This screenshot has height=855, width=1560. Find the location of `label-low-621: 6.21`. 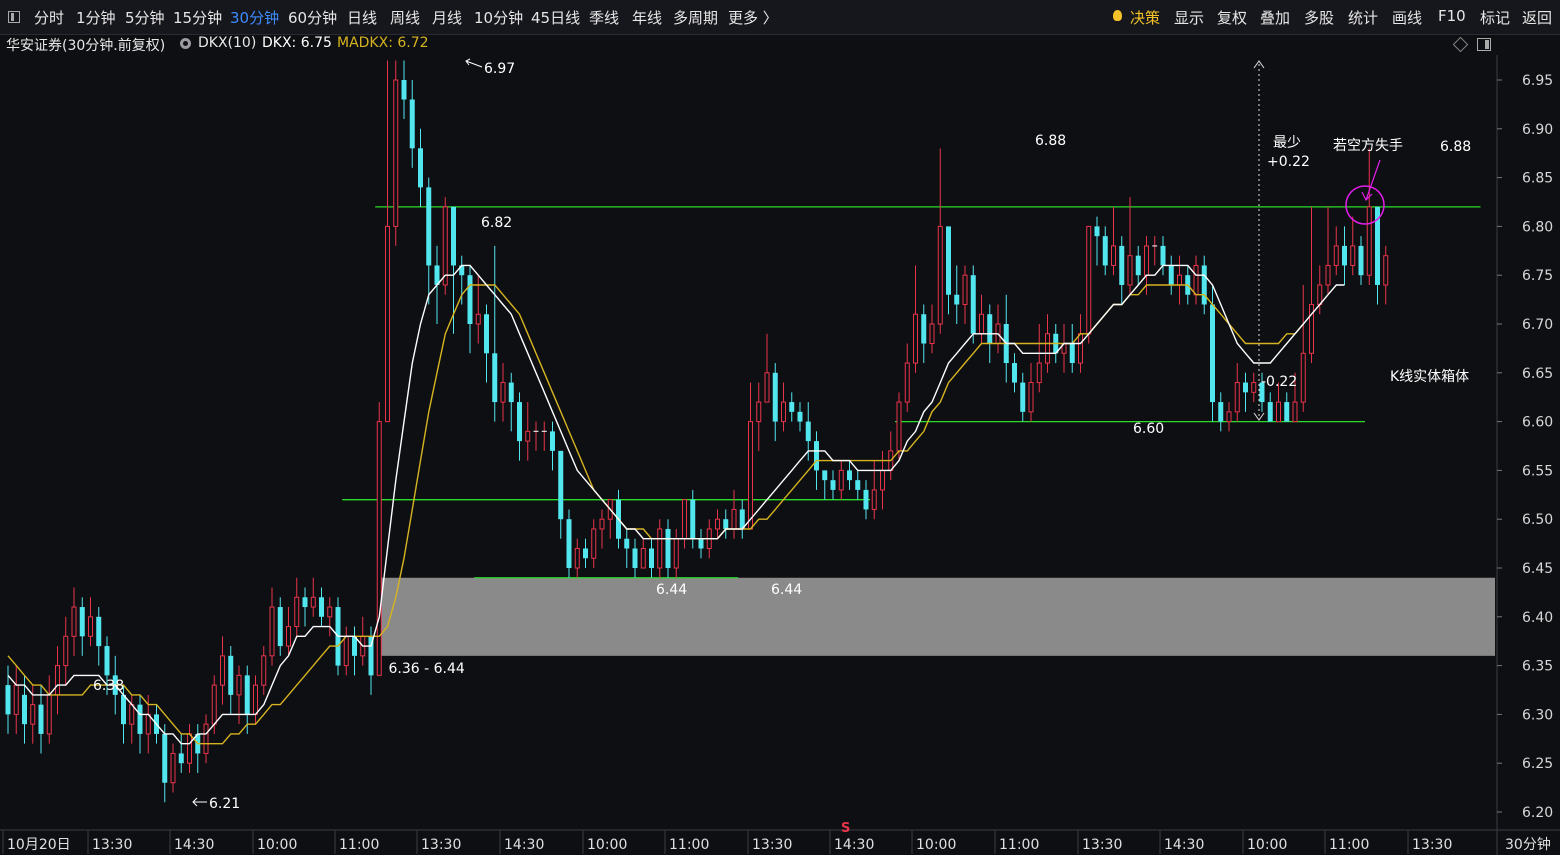

label-low-621: 6.21 is located at coordinates (224, 804).